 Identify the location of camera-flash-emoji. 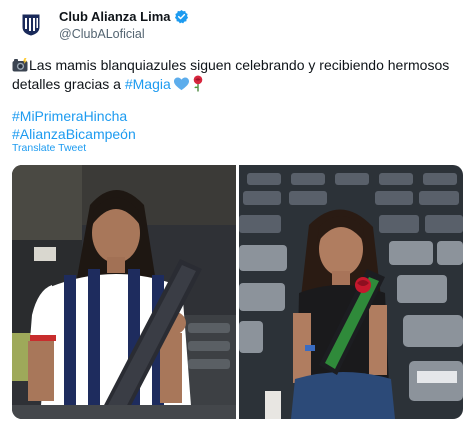
(20, 65).